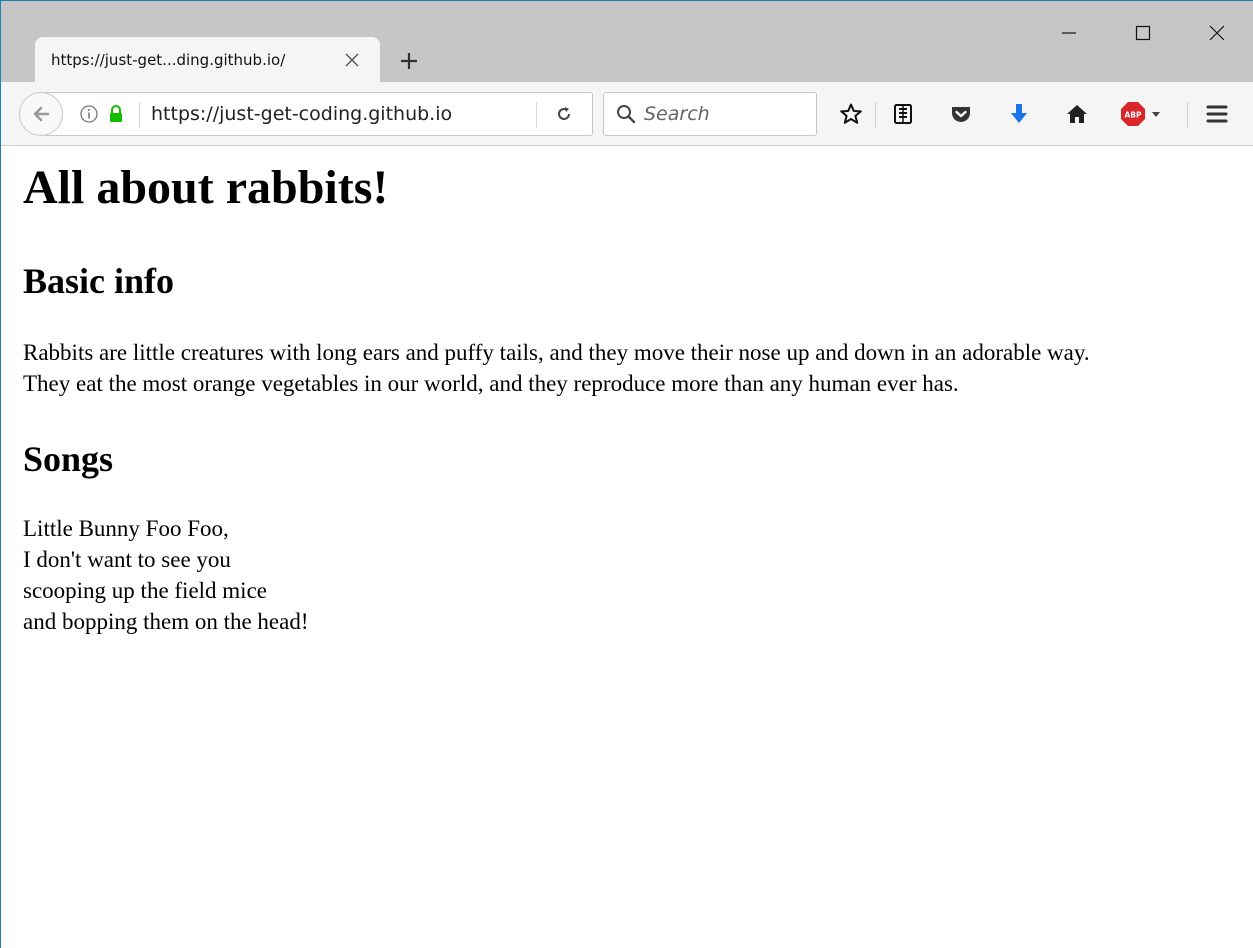  Describe the element at coordinates (1069, 33) in the screenshot. I see `minimize-button` at that location.